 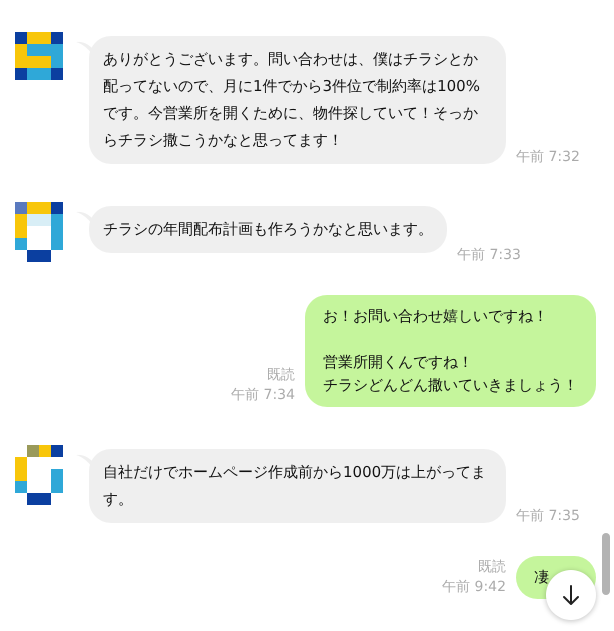 What do you see at coordinates (297, 100) in the screenshot?
I see `message-bubble: ありがとうございます。問い合わせは、僕はチラシとか配ってないので、月に1件でから3件位で制約率は100%です。今営業所を開くために、物件探していて！そっからチラシ撒こうかなと思ってます！` at bounding box center [297, 100].